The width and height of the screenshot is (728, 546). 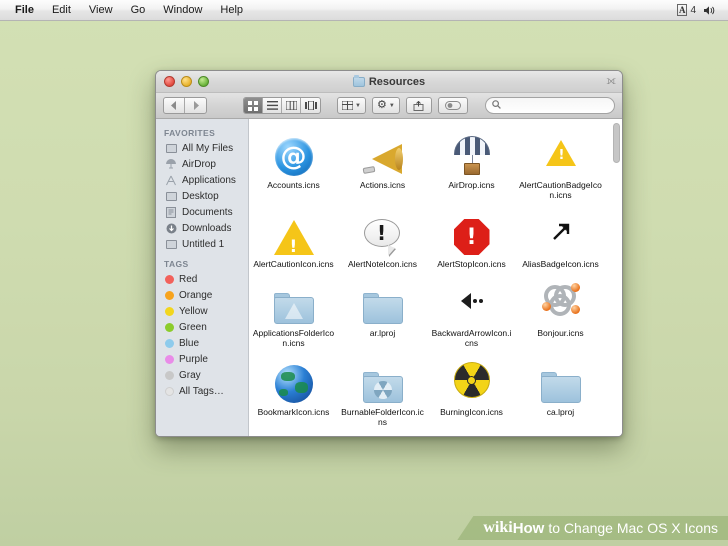 I want to click on menu-window: Window, so click(x=182, y=10).